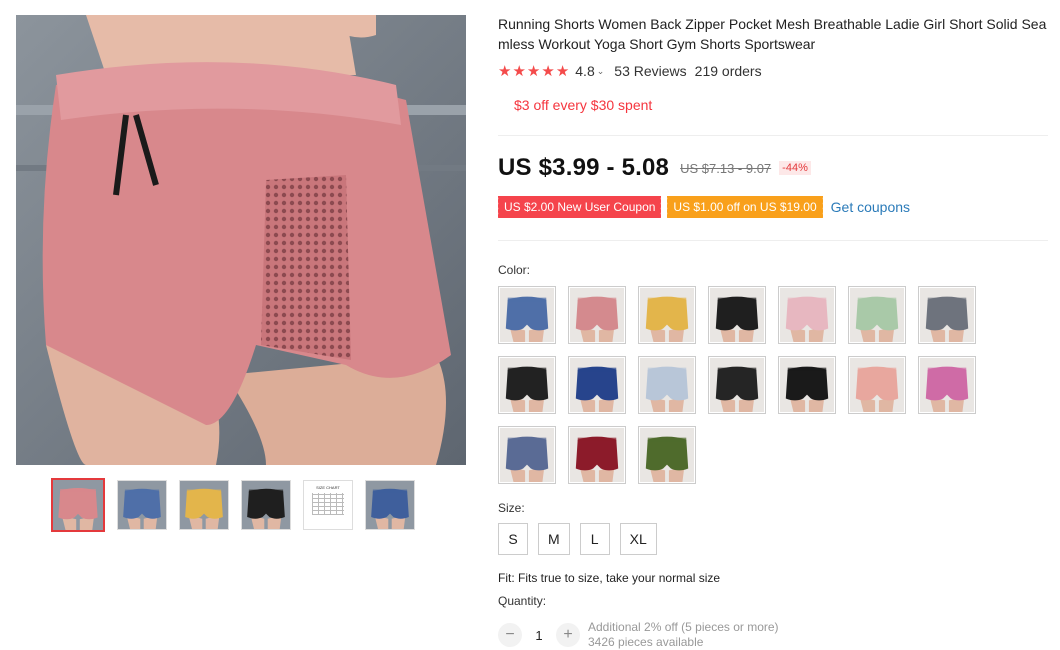  I want to click on color-swatches, so click(748, 385).